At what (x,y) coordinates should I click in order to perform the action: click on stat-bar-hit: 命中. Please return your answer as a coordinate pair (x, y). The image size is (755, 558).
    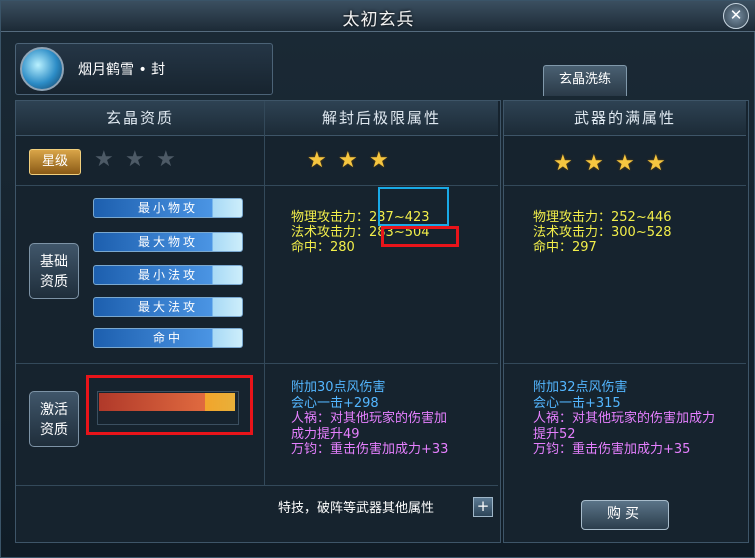
    Looking at the image, I should click on (168, 338).